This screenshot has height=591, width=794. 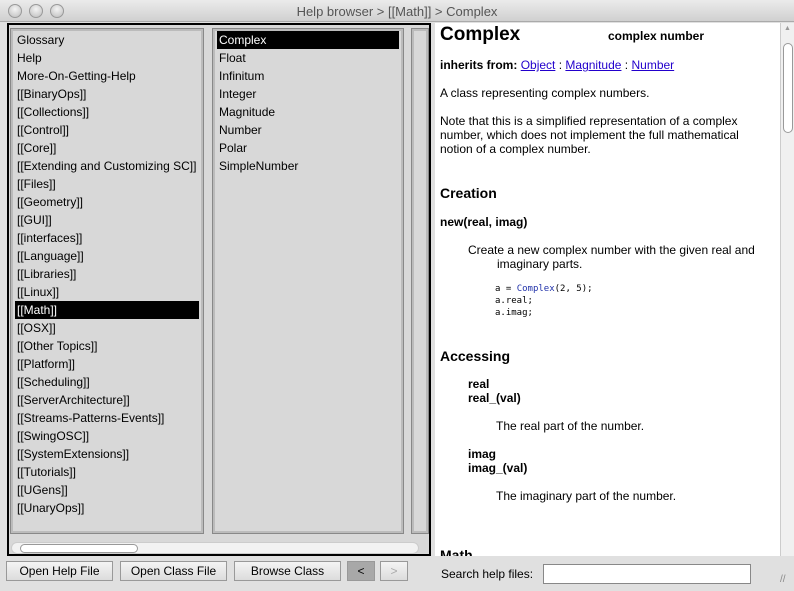 What do you see at coordinates (514, 313) in the screenshot?
I see `code-line: a.imag;` at bounding box center [514, 313].